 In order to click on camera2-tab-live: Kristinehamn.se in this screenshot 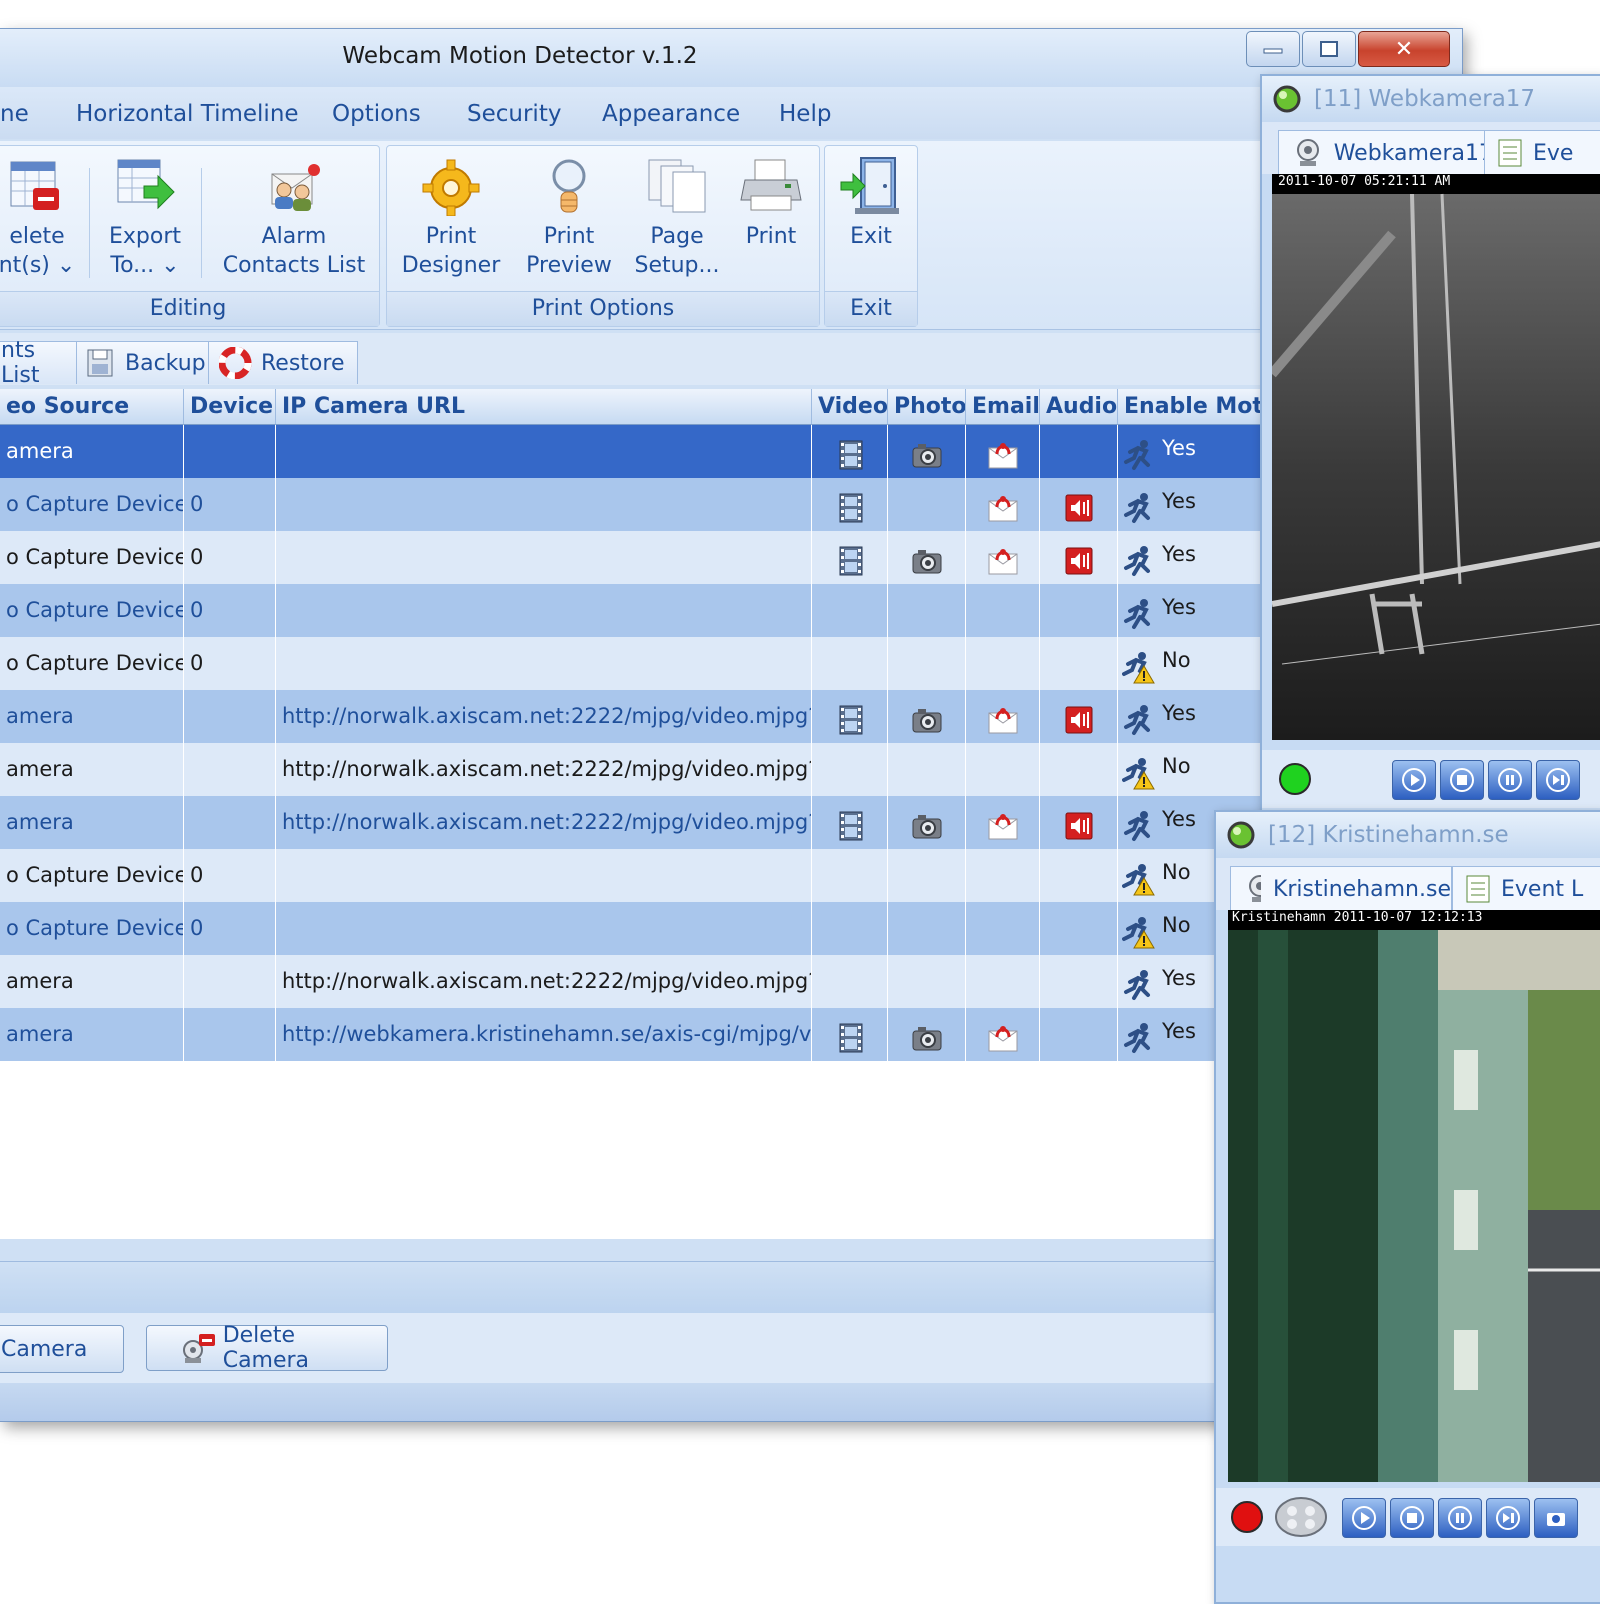, I will do `click(1341, 888)`.